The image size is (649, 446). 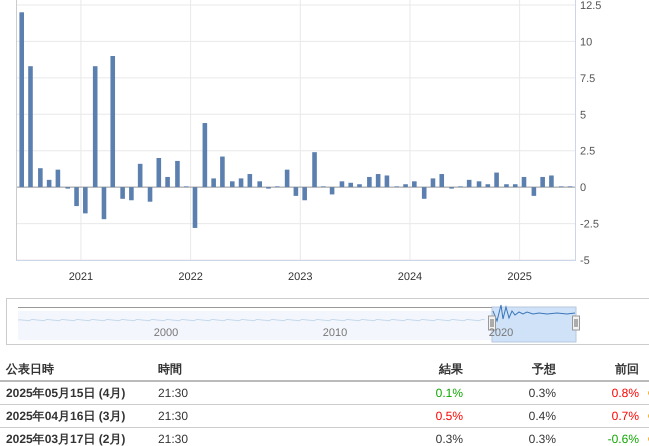 I want to click on column-header: 時間, so click(x=170, y=369).